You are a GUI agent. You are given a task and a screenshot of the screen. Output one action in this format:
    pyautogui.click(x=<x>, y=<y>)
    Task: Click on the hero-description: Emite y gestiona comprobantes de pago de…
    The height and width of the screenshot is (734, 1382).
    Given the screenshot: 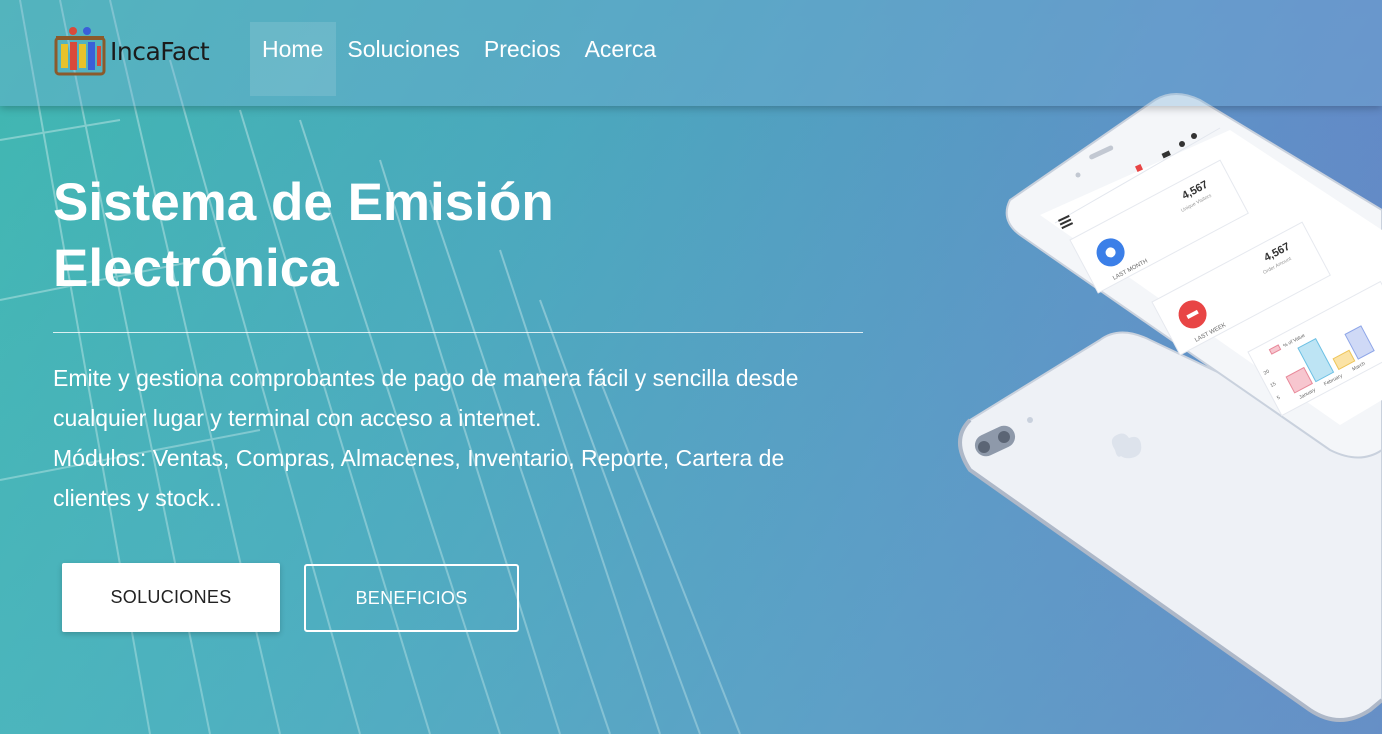 What is the action you would take?
    pyautogui.click(x=448, y=438)
    